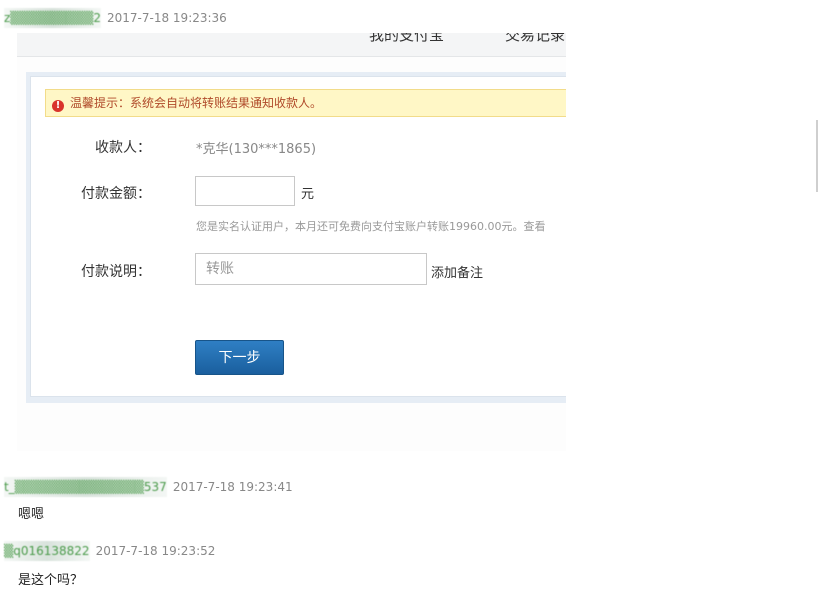  I want to click on warning-banner: ! 温馨提示：系统会自动将转账结果通知收款人。, so click(305, 103).